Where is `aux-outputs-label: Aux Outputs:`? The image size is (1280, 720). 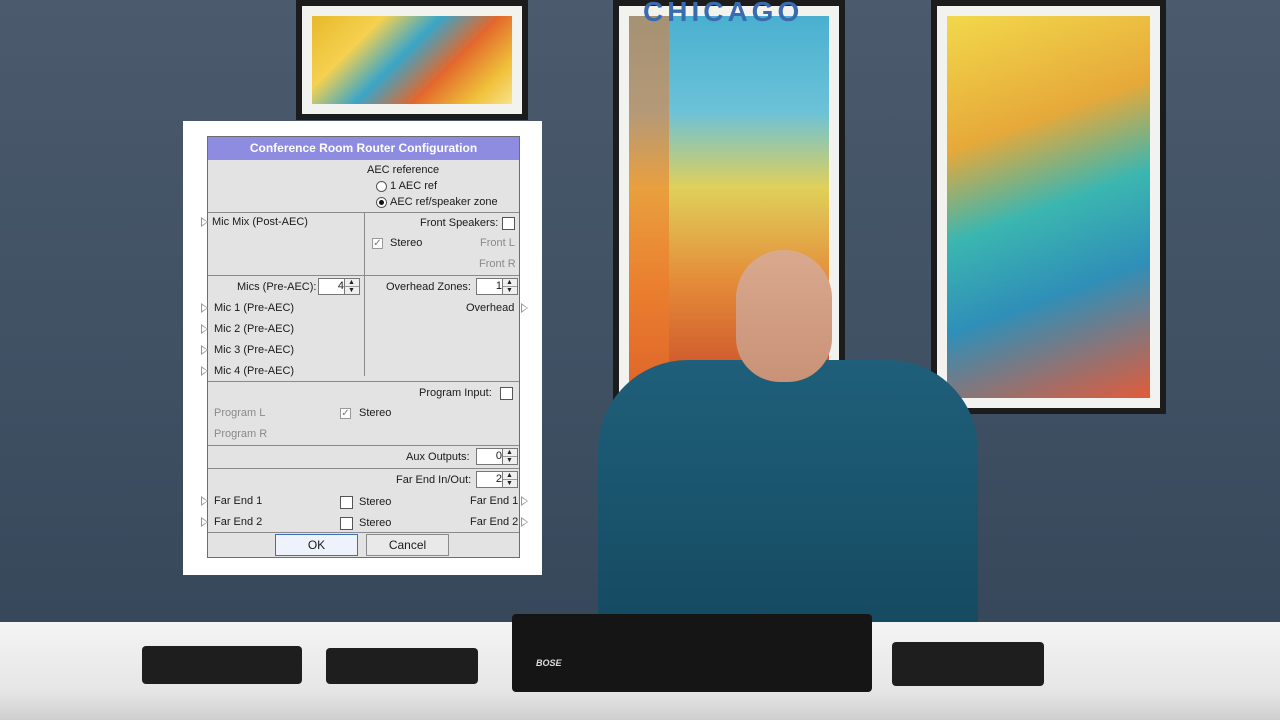
aux-outputs-label: Aux Outputs: is located at coordinates (438, 457).